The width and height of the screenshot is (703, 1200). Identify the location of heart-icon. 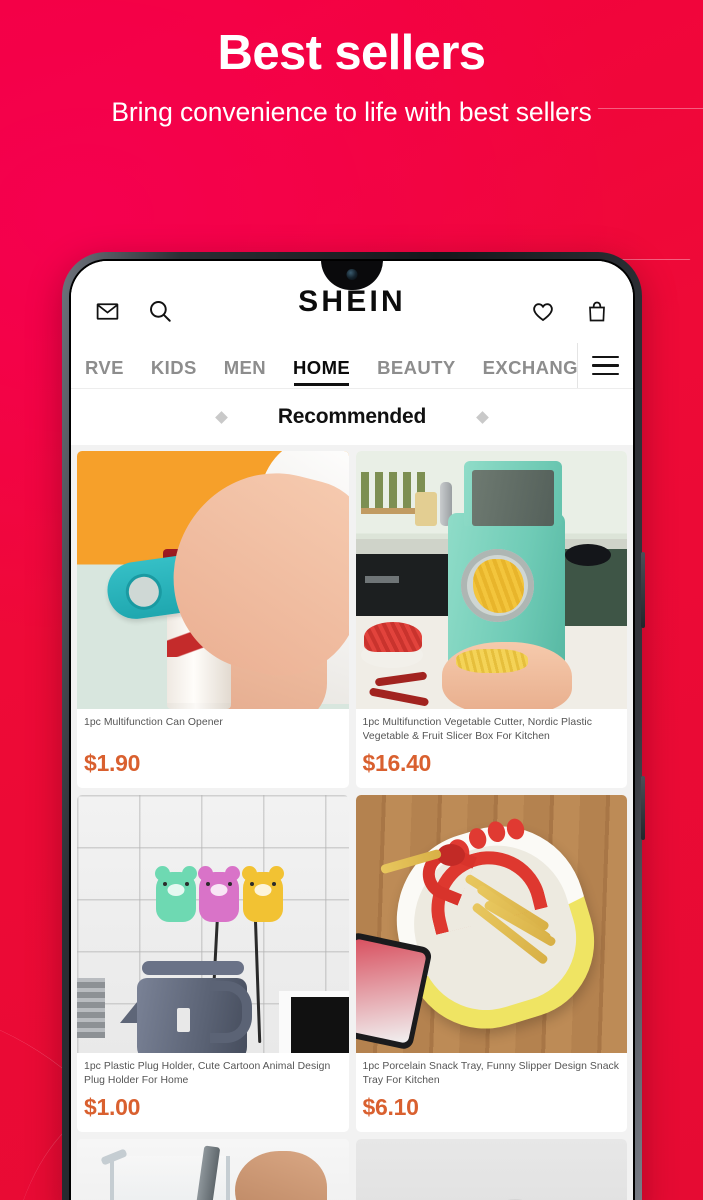
(542, 311).